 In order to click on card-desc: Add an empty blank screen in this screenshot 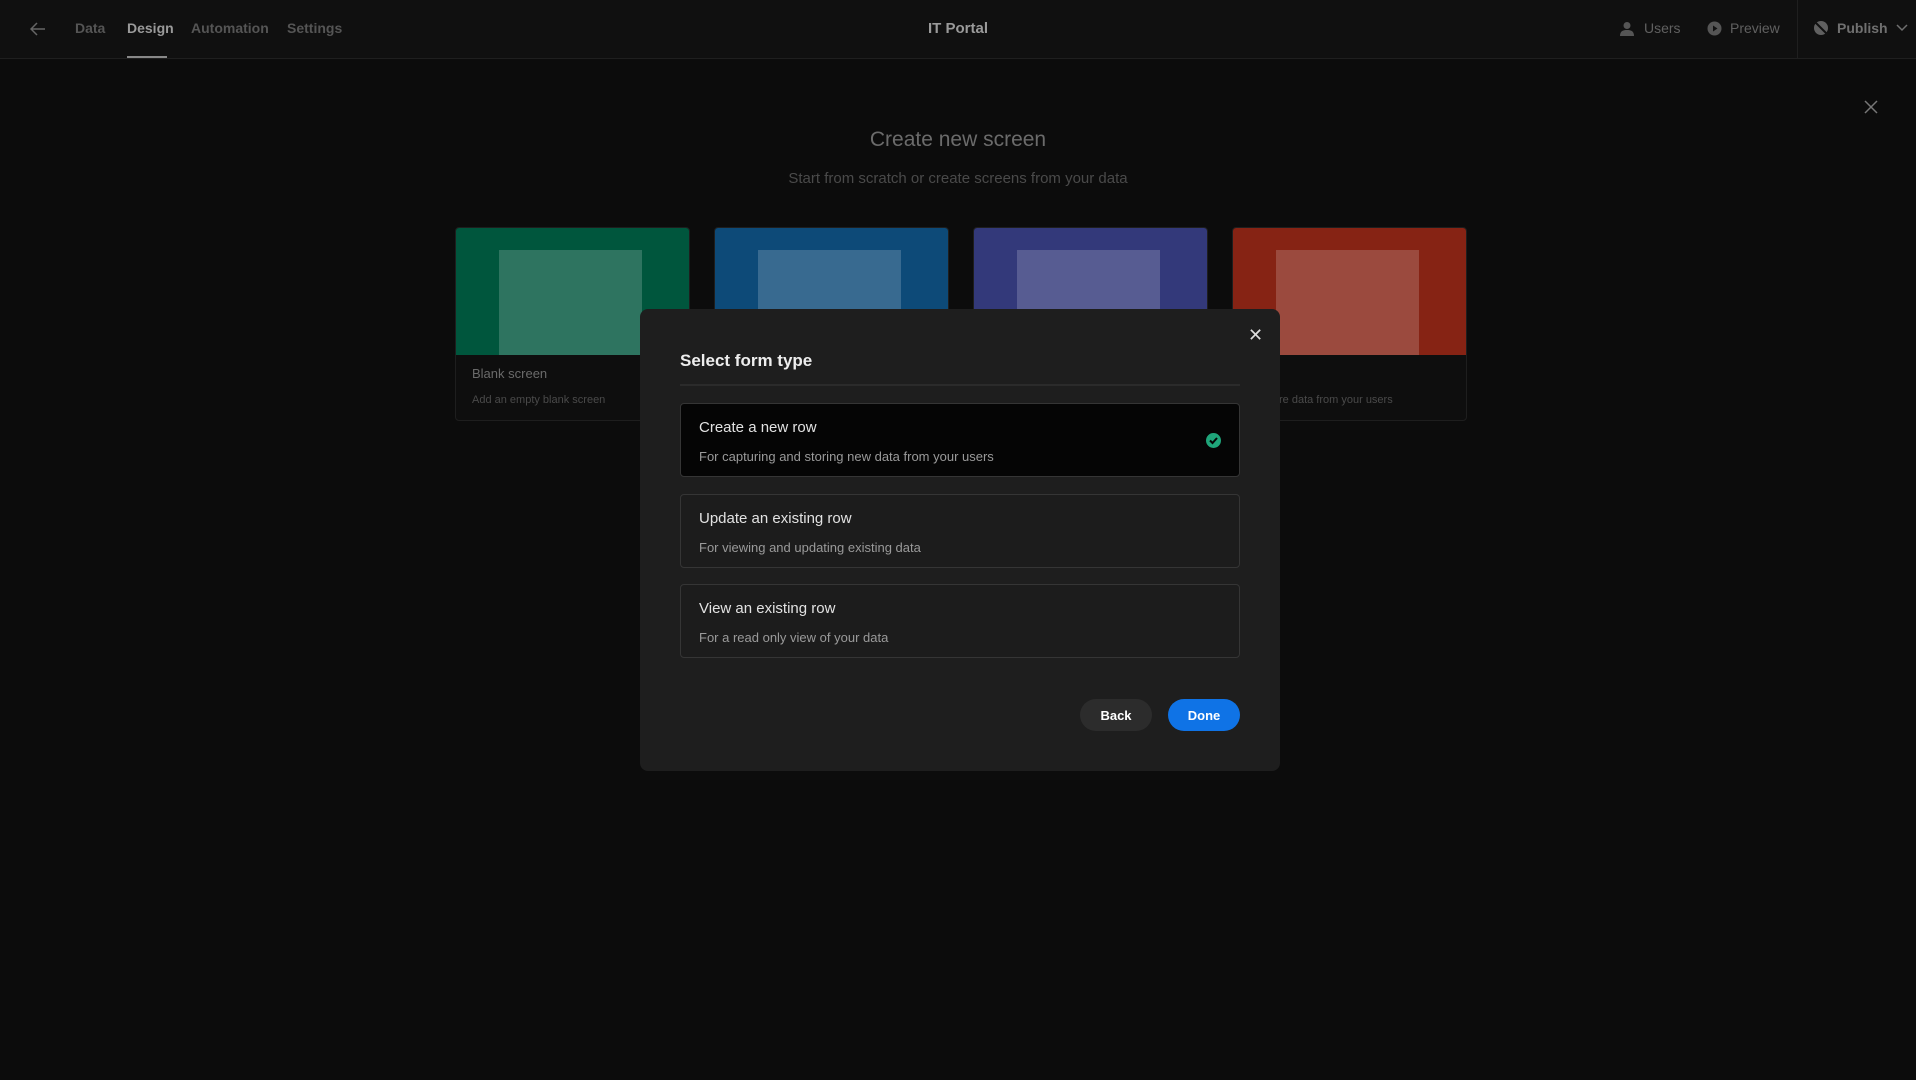, I will do `click(539, 400)`.